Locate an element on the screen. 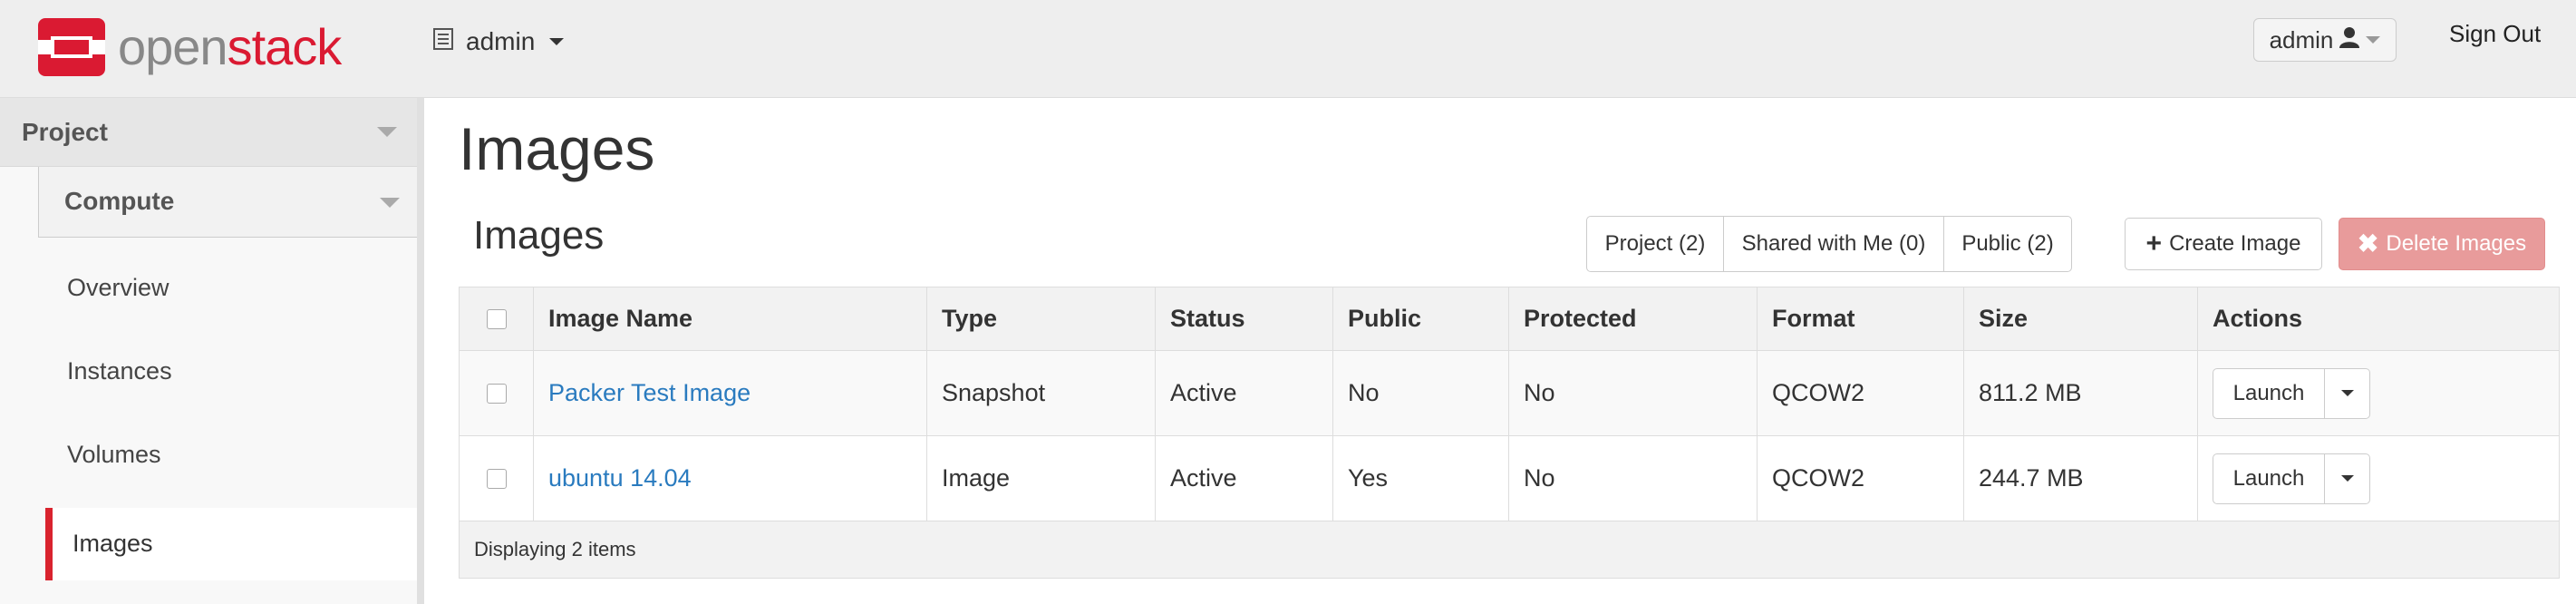 This screenshot has width=2576, height=604. column-header-status: Status is located at coordinates (1244, 318).